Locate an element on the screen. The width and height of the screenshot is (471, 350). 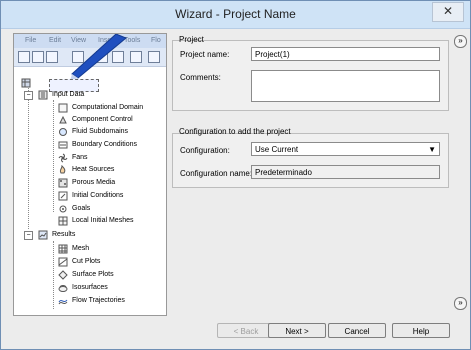
configuration-label: Configuration: is located at coordinates (205, 150).